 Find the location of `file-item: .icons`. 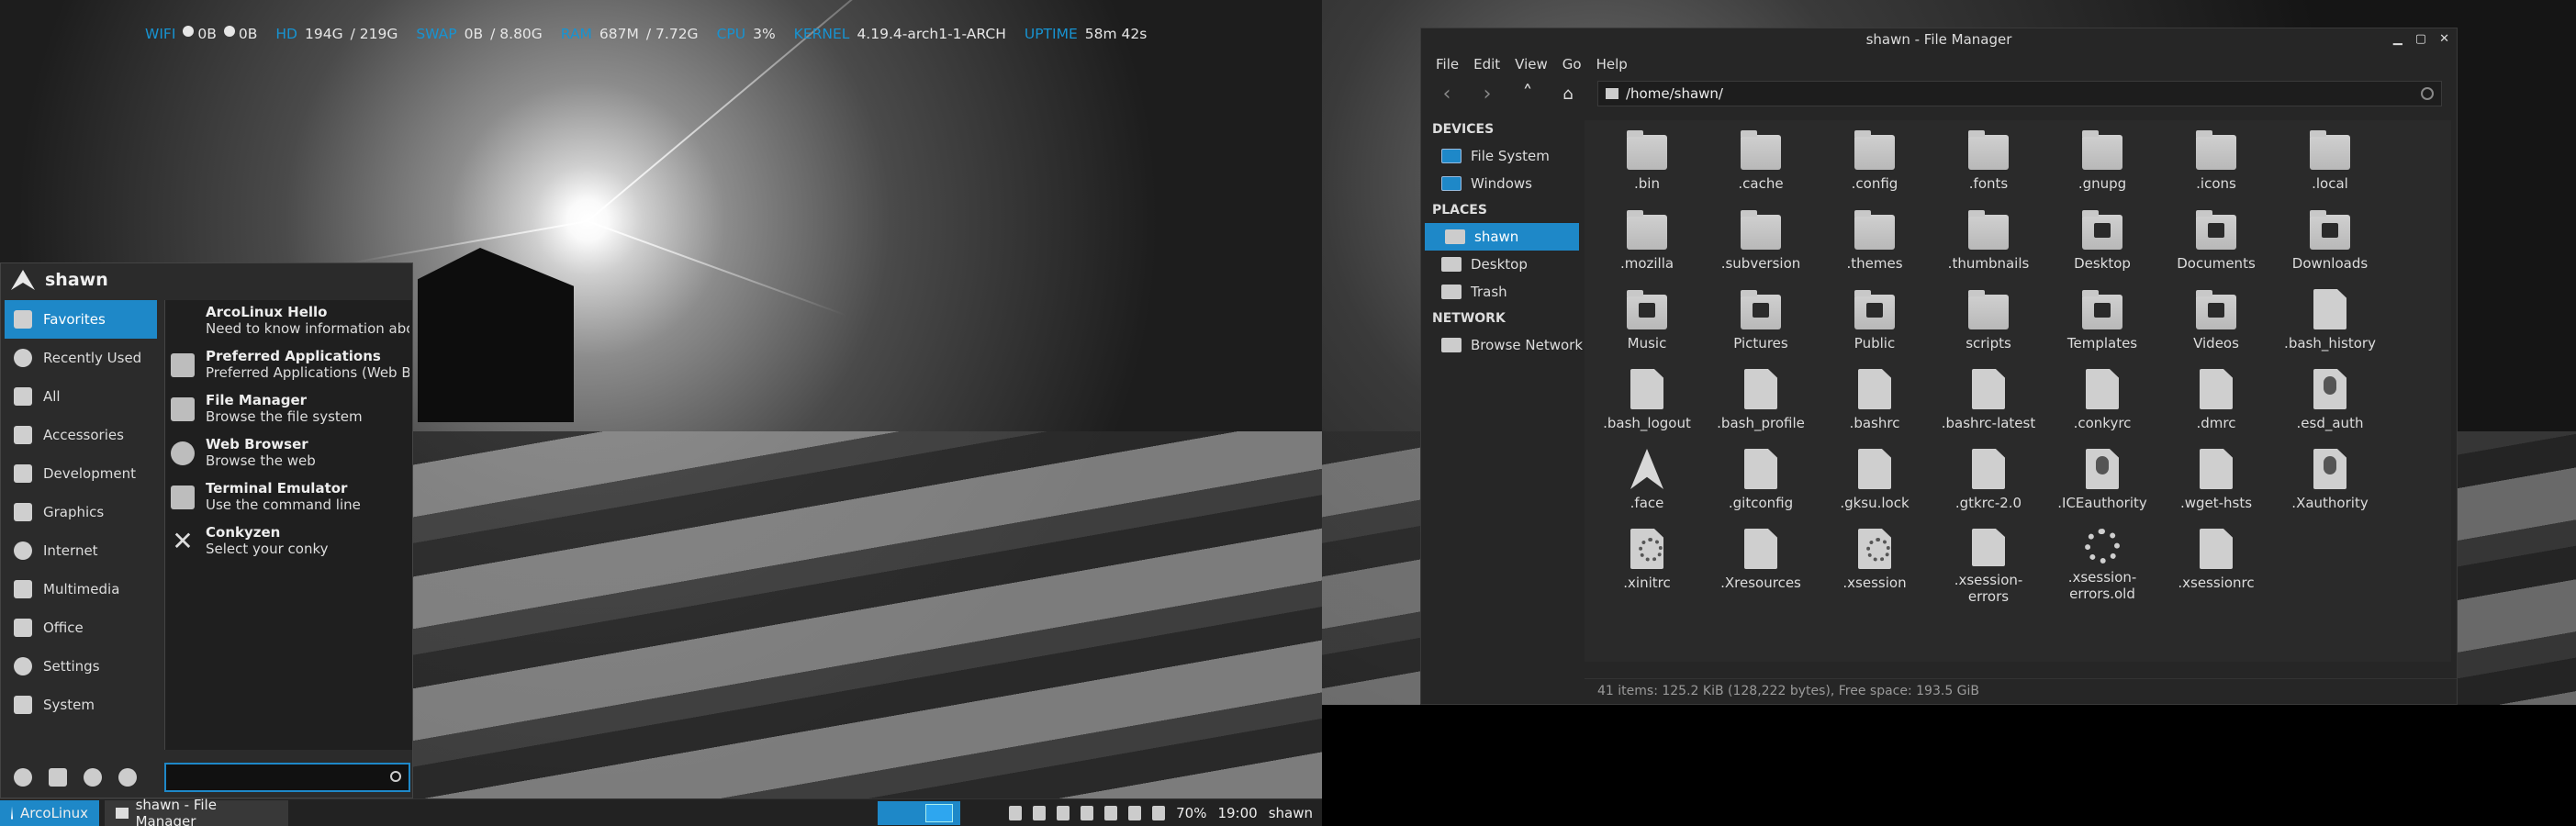

file-item: .icons is located at coordinates (2216, 166).